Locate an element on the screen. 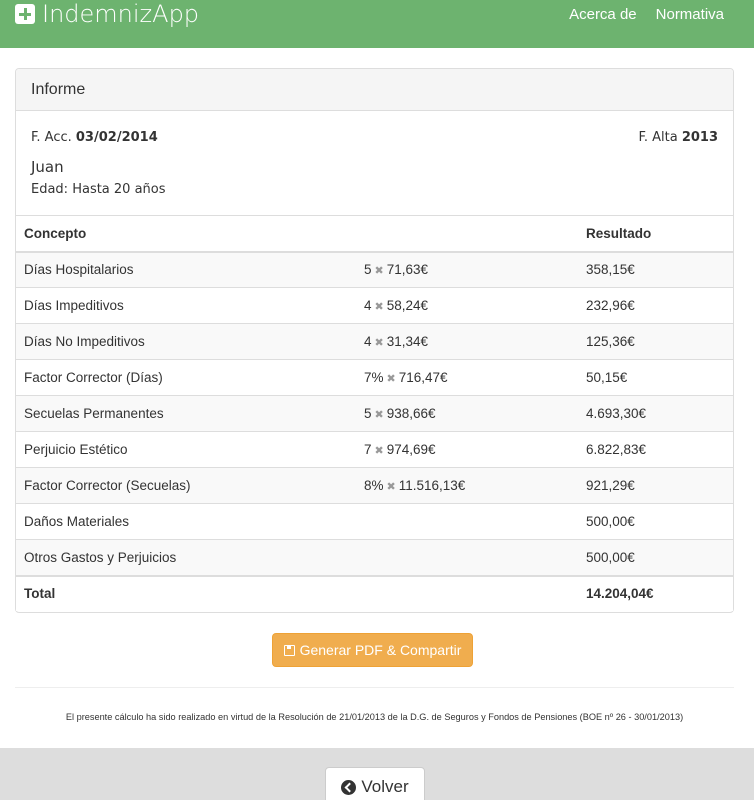 The width and height of the screenshot is (754, 800). table-row: Días No Impeditivos 4 ✖ 31,34€ 125,36€ is located at coordinates (374, 341).